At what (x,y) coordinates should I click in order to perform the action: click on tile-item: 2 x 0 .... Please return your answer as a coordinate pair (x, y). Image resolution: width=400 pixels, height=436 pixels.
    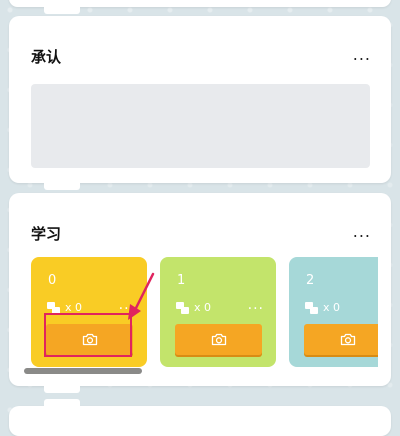
    Looking at the image, I should click on (333, 312).